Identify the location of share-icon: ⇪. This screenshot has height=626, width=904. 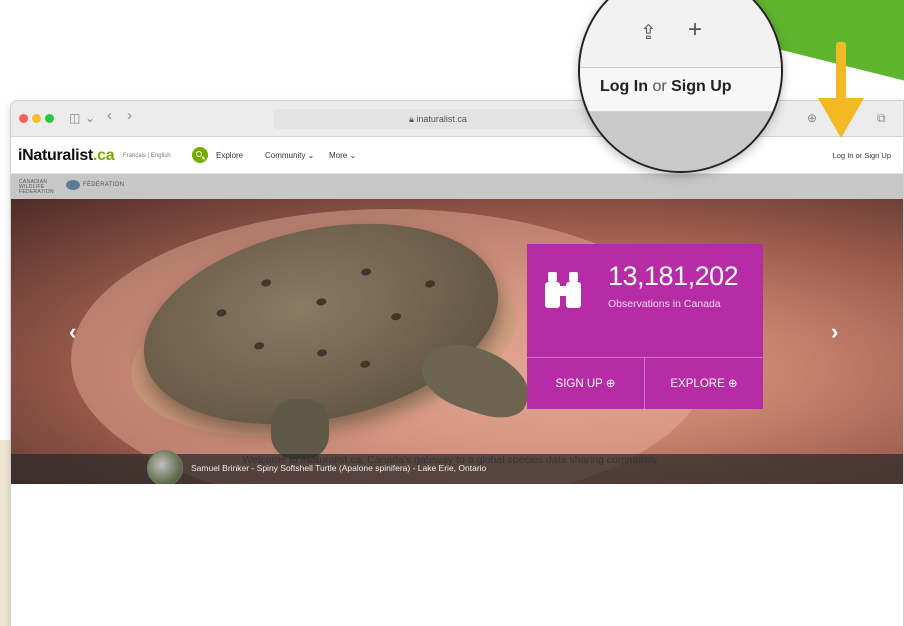
(648, 33).